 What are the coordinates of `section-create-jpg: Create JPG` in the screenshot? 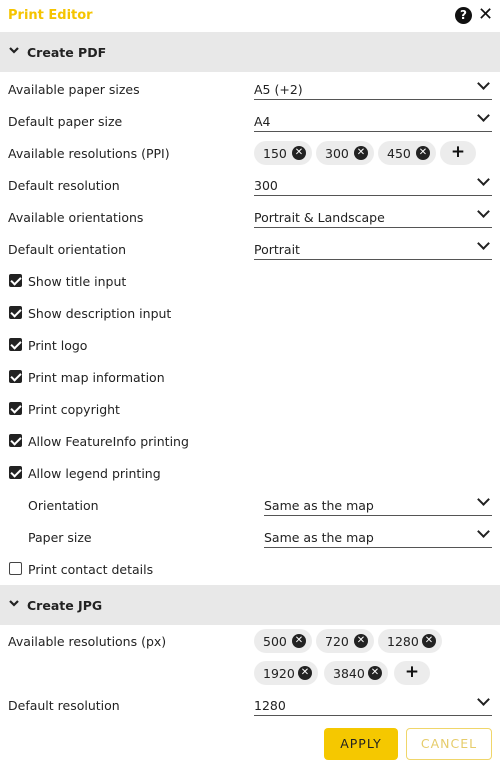 It's located at (250, 605).